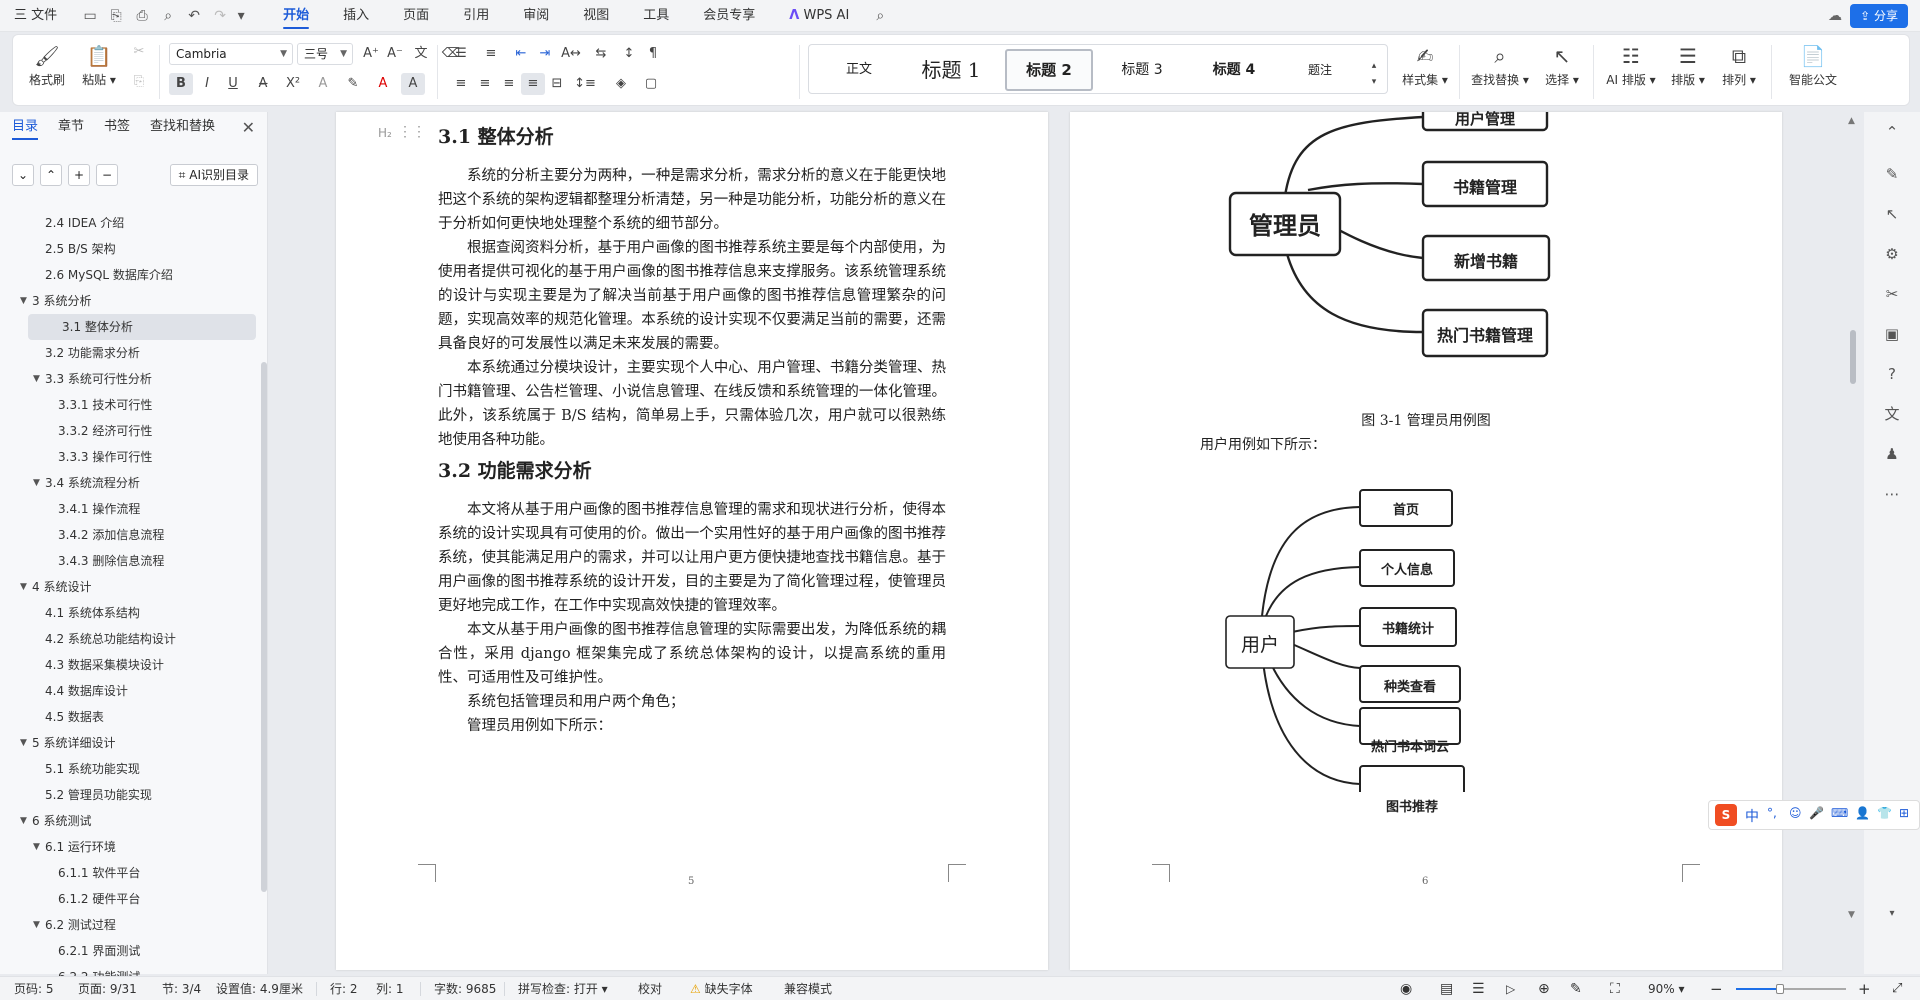  Describe the element at coordinates (1772, 813) in the screenshot. I see `punctuation-icon: °,` at that location.